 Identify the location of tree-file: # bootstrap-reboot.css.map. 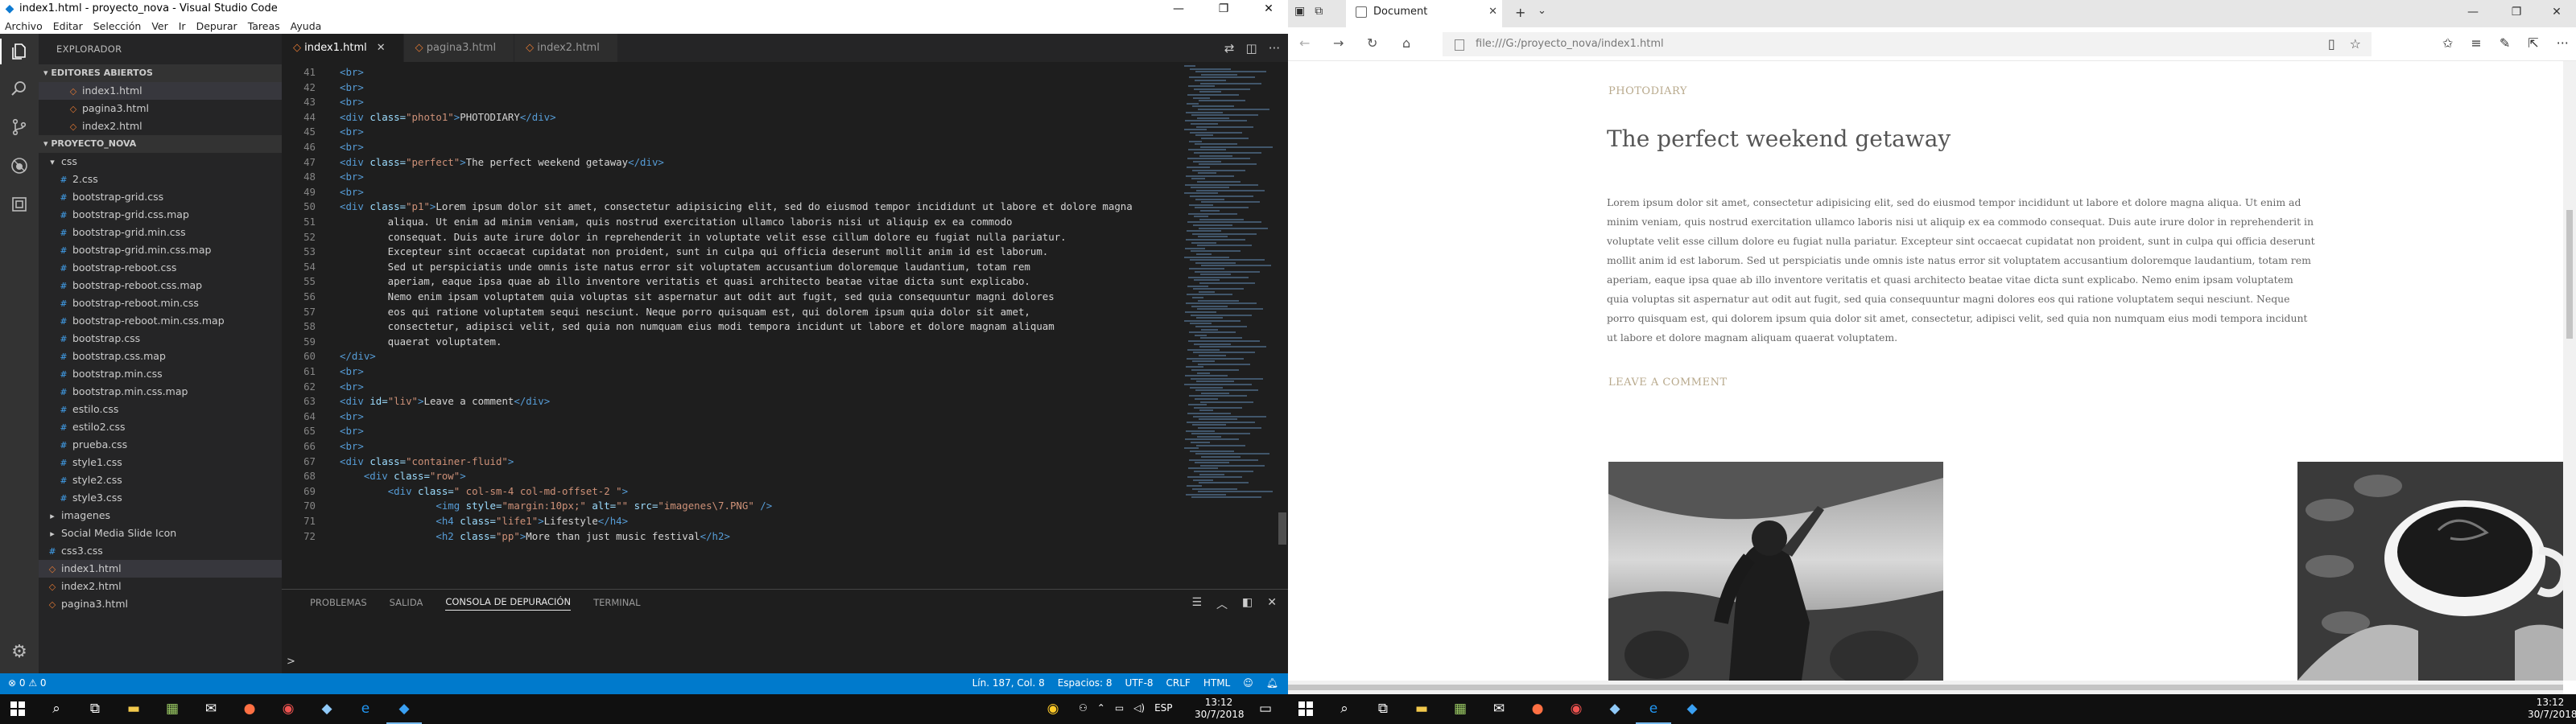
(160, 285).